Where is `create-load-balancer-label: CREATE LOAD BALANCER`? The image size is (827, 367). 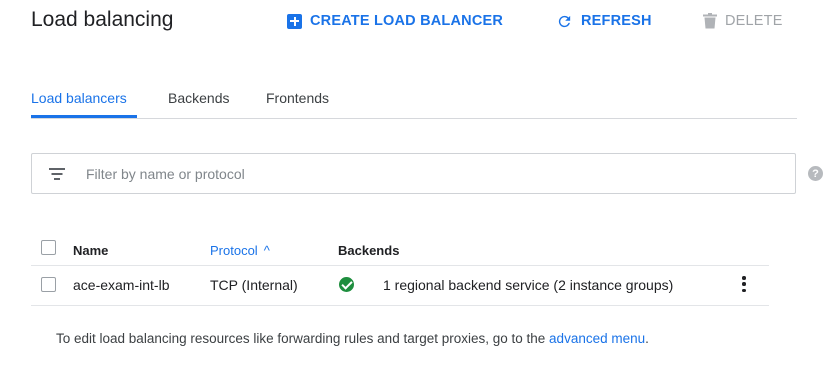 create-load-balancer-label: CREATE LOAD BALANCER is located at coordinates (407, 21).